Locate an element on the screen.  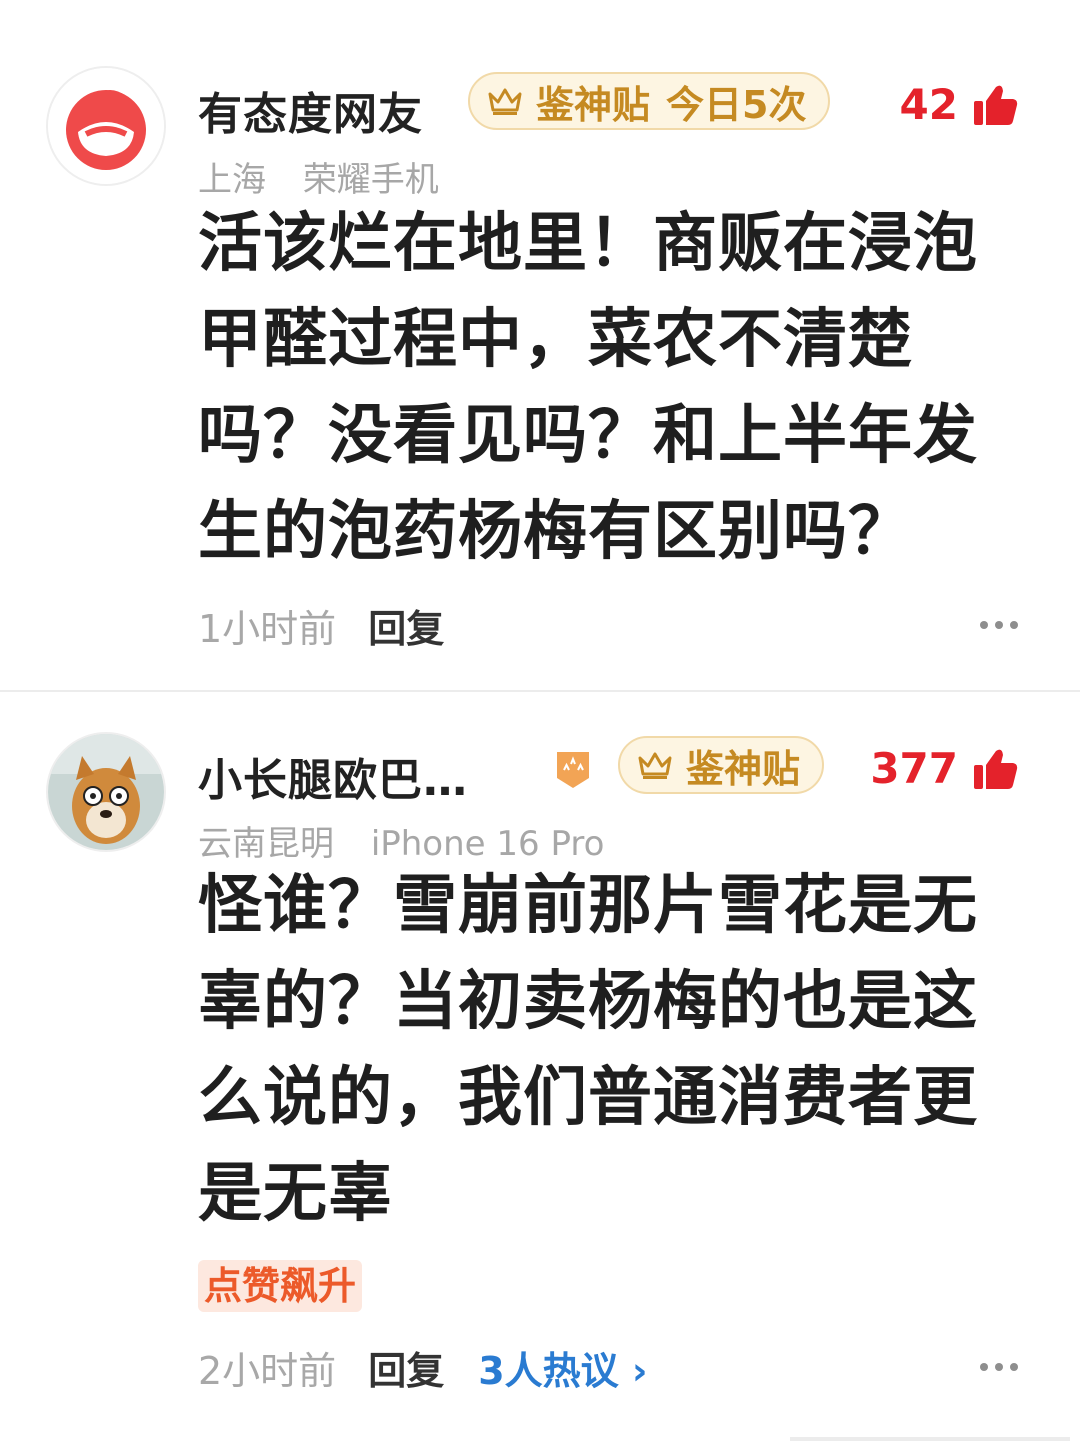
watermark-strip is located at coordinates (930, 1439).